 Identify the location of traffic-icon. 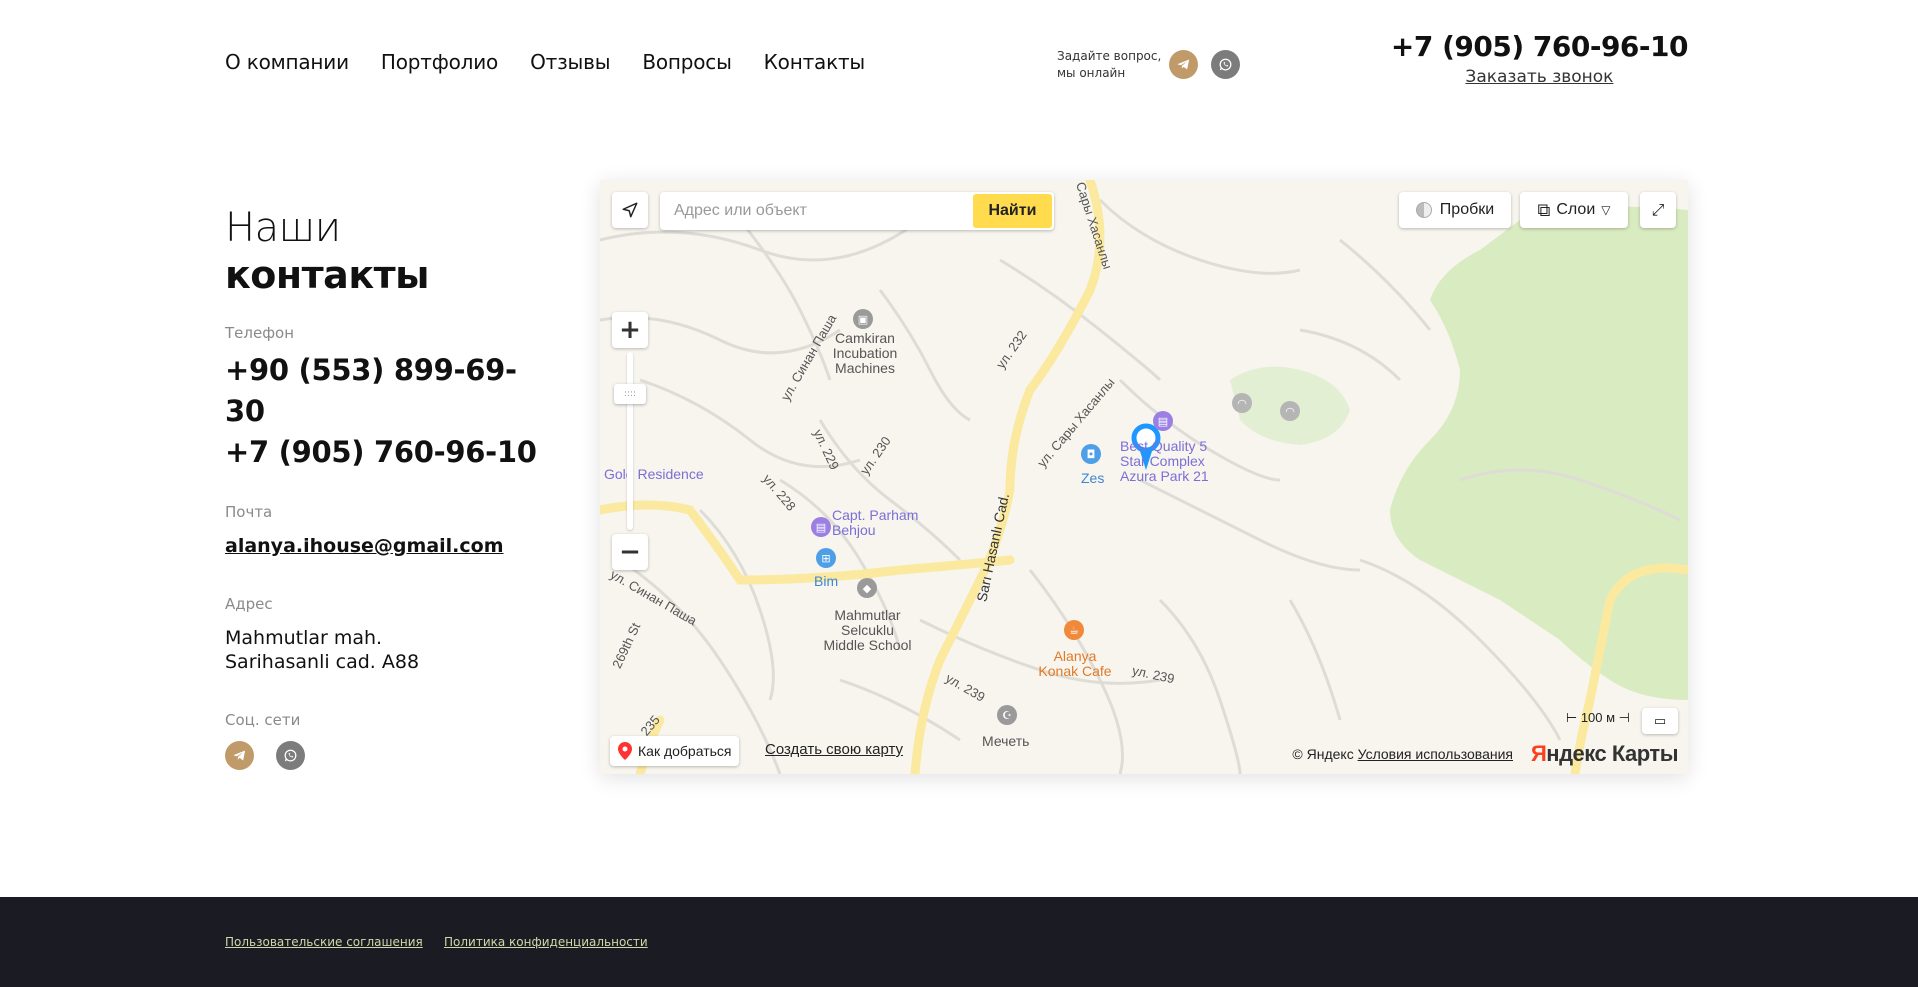
(1423, 210).